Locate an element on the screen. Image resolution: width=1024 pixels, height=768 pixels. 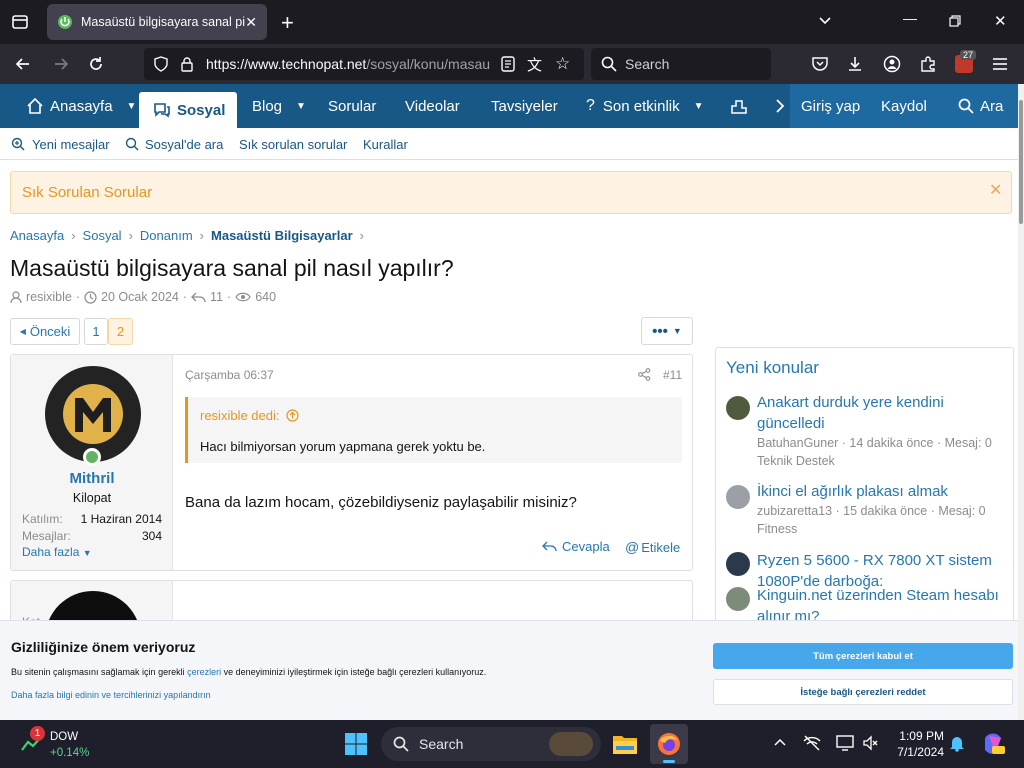
file-explorer-icon is located at coordinates (625, 744).